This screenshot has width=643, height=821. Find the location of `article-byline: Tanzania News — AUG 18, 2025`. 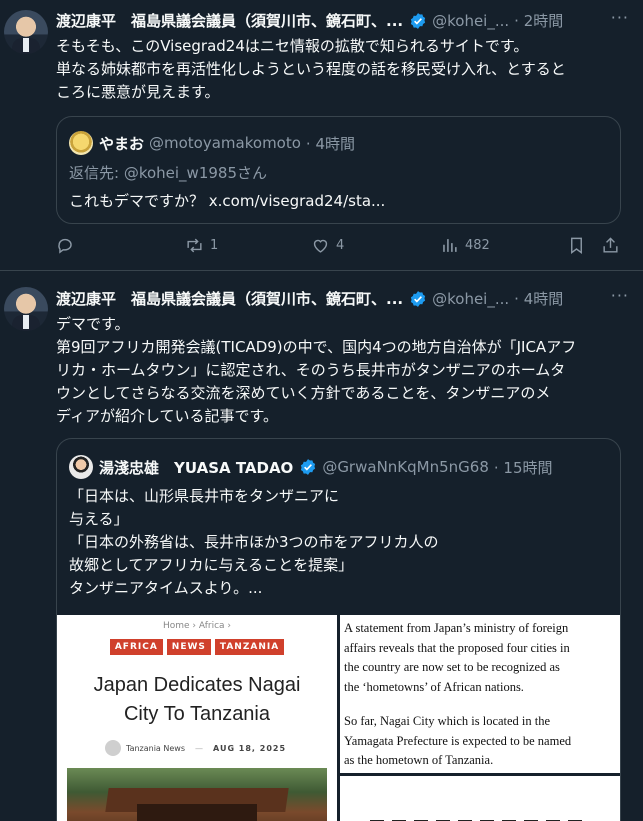

article-byline: Tanzania News — AUG 18, 2025 is located at coordinates (195, 748).